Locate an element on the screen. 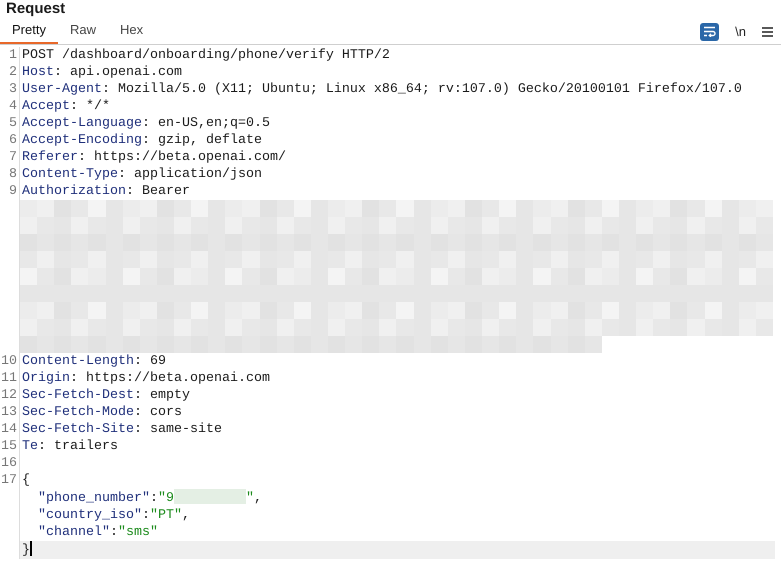  line-number: 12 is located at coordinates (9, 395).